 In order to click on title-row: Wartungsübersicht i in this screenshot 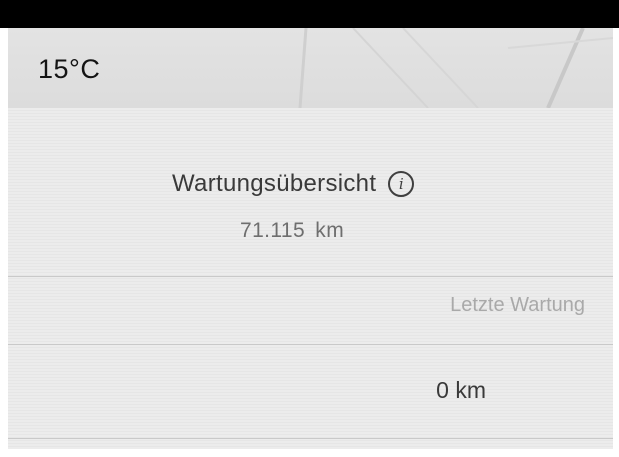, I will do `click(293, 184)`.